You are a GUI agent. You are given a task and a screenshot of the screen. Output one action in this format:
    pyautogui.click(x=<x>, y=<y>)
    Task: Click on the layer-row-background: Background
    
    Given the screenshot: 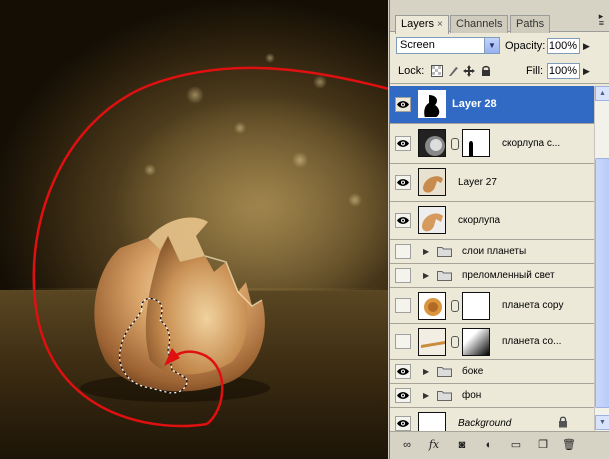 What is the action you would take?
    pyautogui.click(x=492, y=419)
    